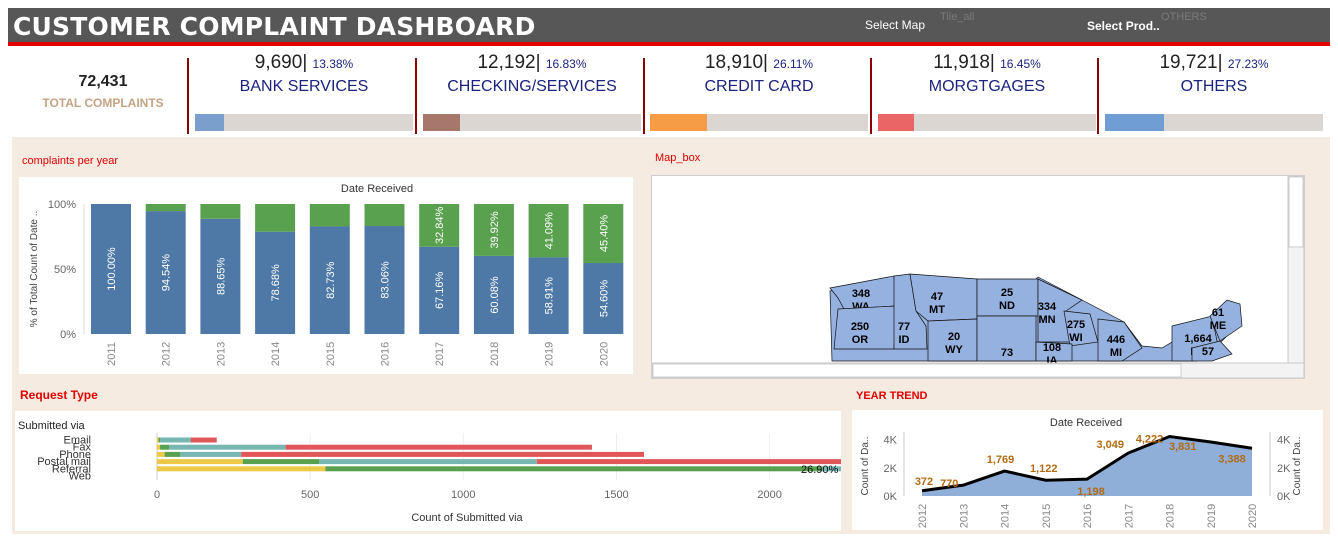  I want to click on point-value-label: 3,049, so click(1110, 445).